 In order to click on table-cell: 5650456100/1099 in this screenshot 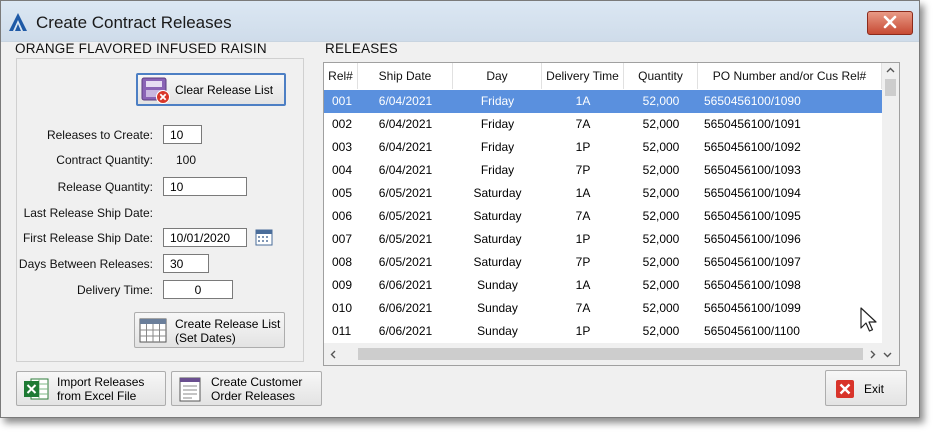, I will do `click(752, 308)`.